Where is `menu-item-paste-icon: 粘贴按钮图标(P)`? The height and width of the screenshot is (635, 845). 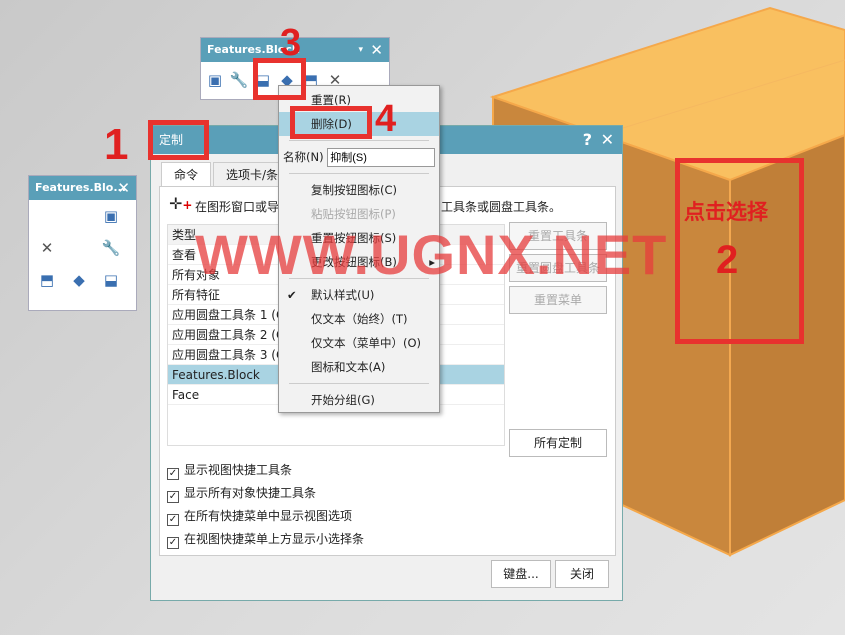 menu-item-paste-icon: 粘贴按钮图标(P) is located at coordinates (353, 214).